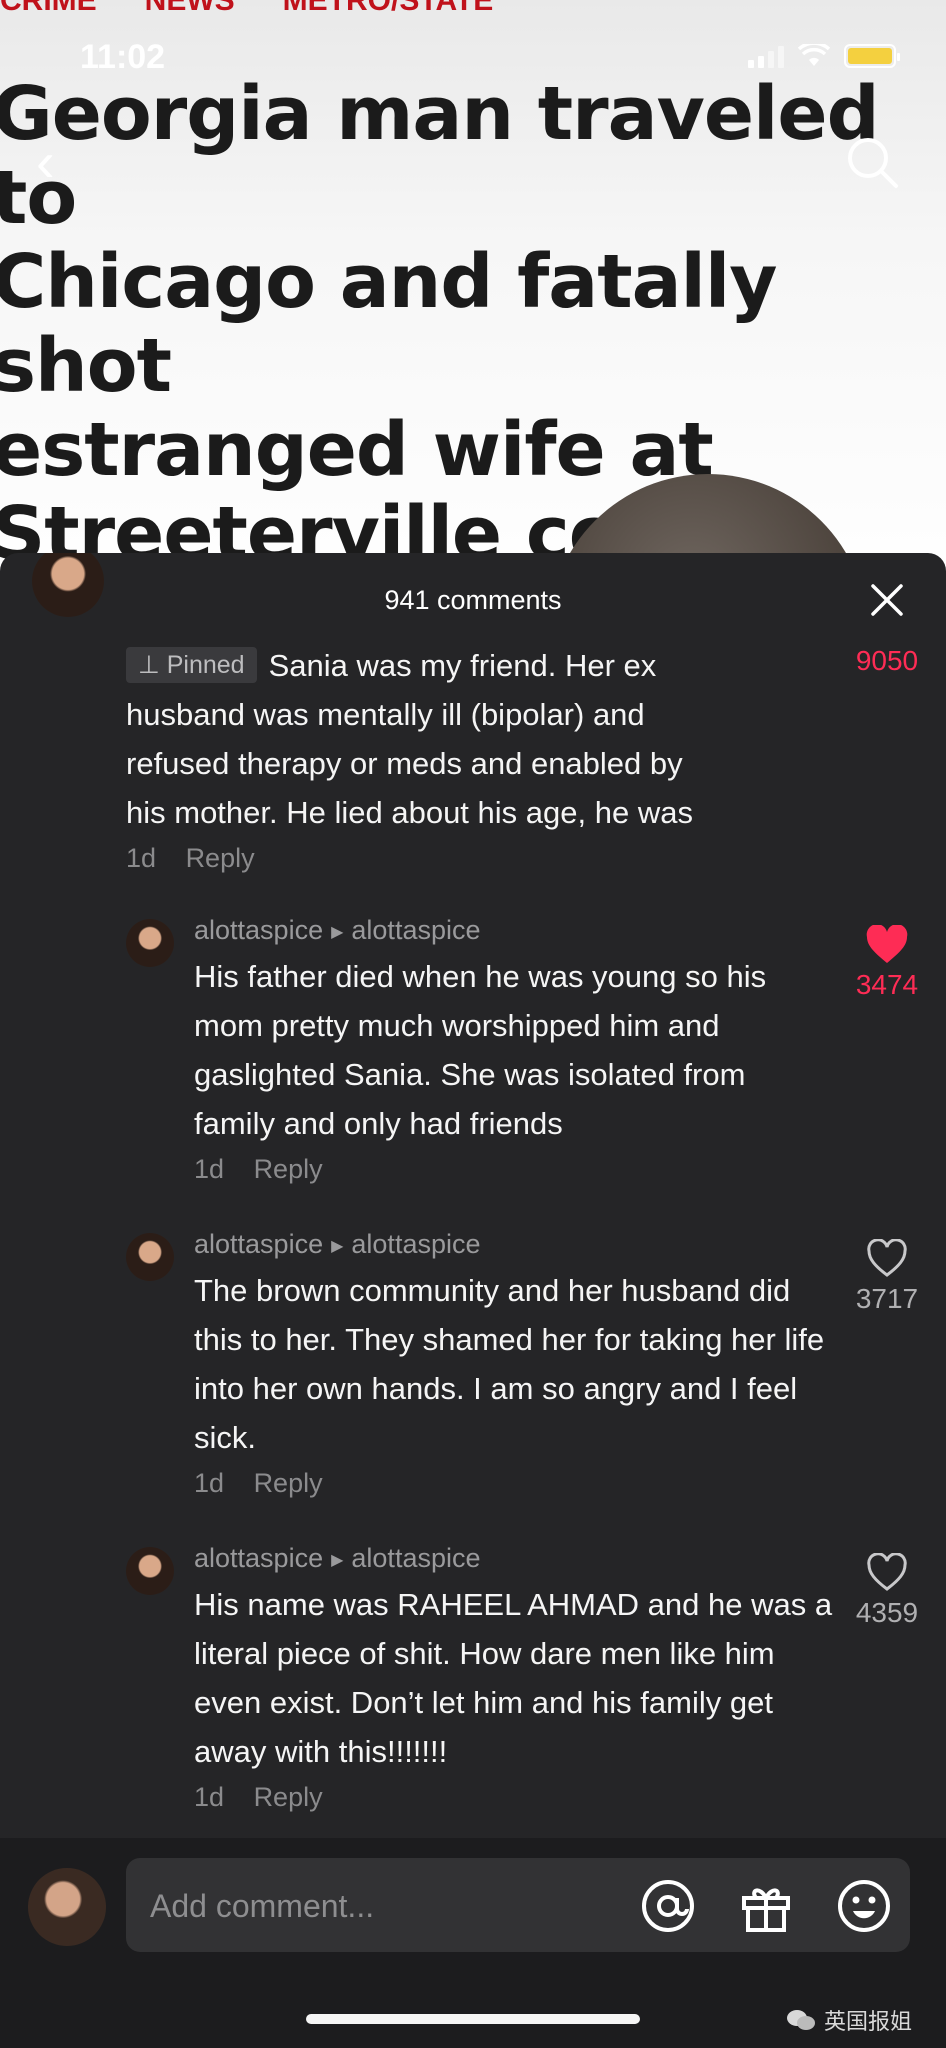  What do you see at coordinates (872, 56) in the screenshot?
I see `battery-icon` at bounding box center [872, 56].